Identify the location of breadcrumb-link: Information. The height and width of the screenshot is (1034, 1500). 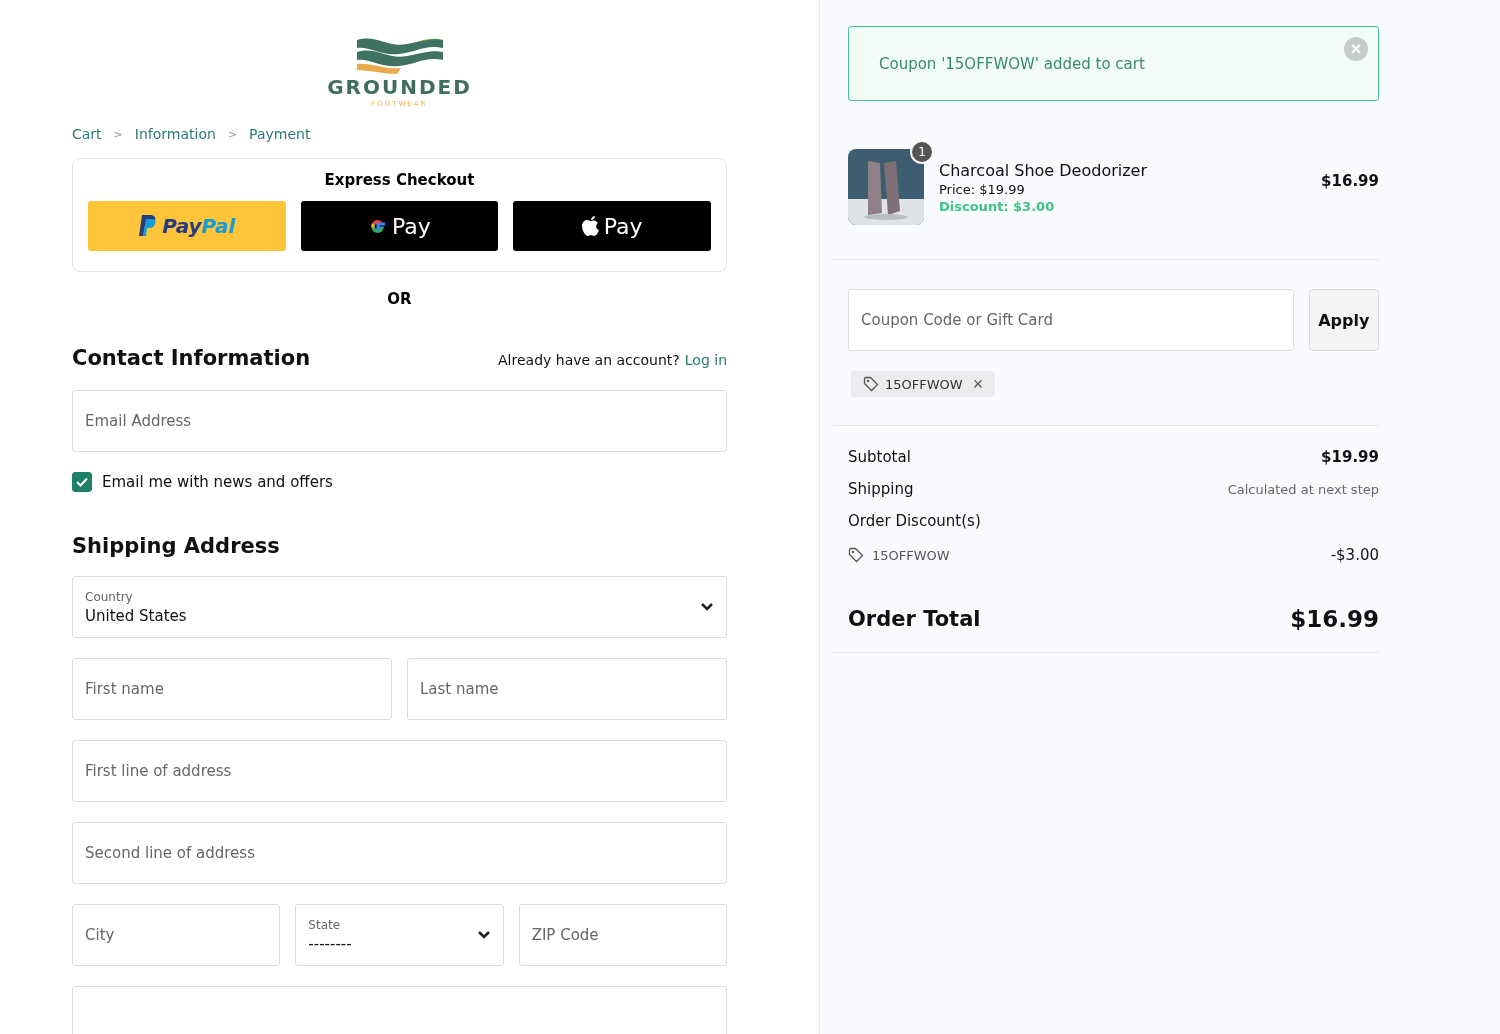
(175, 134).